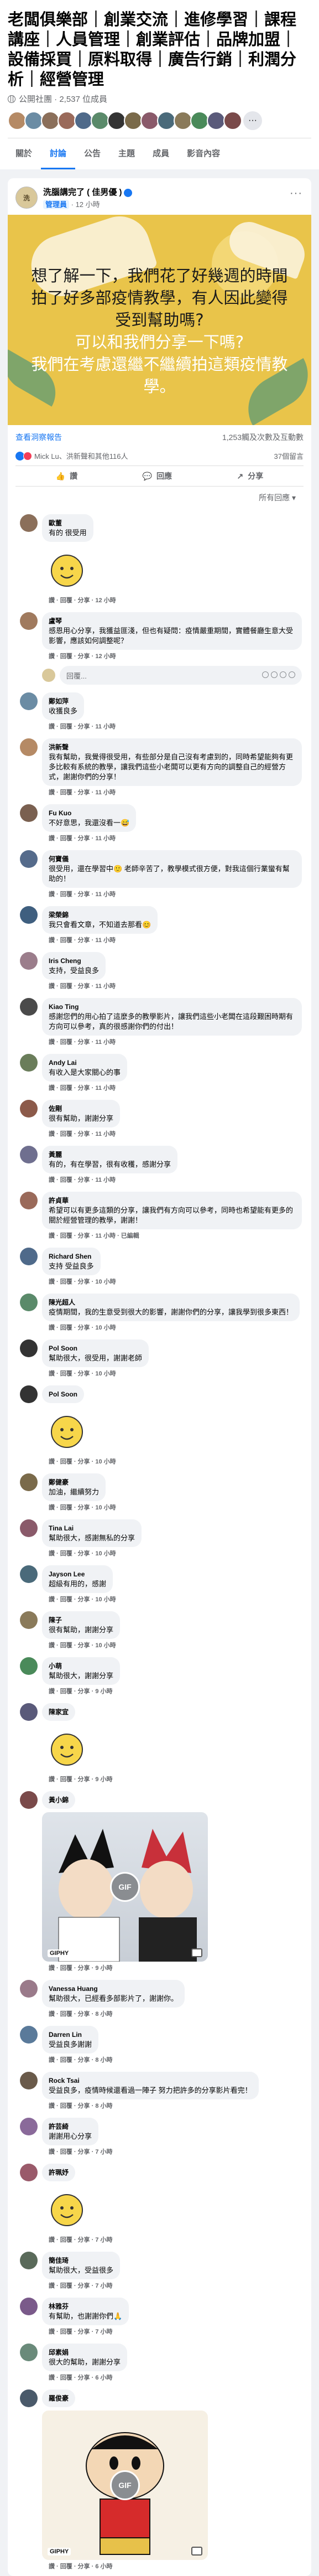 This screenshot has height=2576, width=319. Describe the element at coordinates (110, 1155) in the screenshot. I see `commenter-name: 黃麗` at that location.